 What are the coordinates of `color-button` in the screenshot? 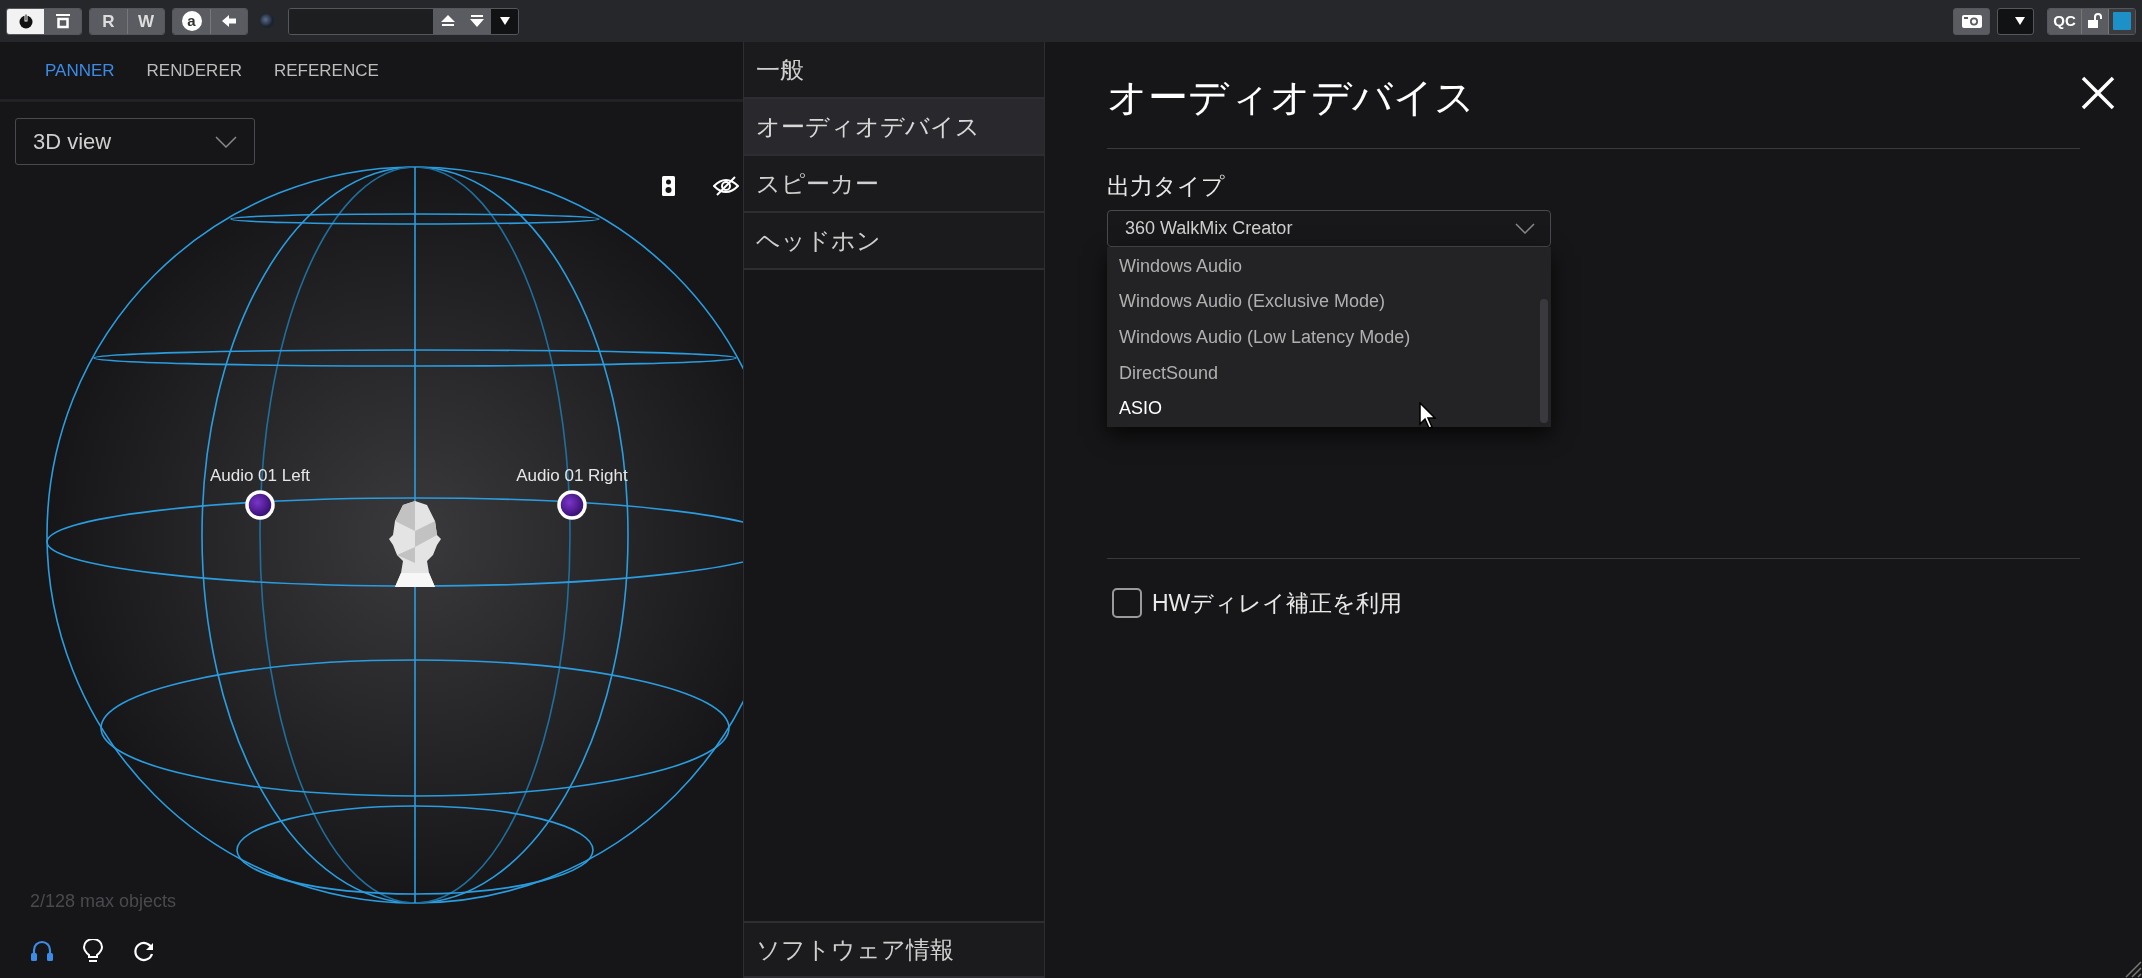 It's located at (2121, 21).